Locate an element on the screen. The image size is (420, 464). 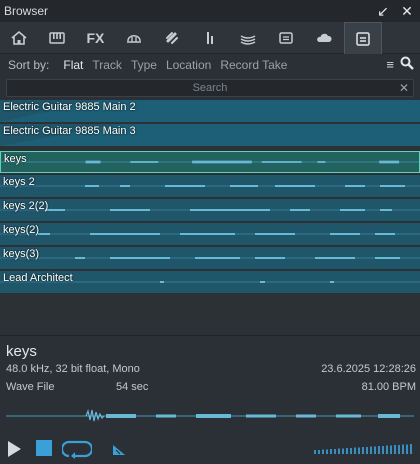
loop-icon is located at coordinates (133, 39).